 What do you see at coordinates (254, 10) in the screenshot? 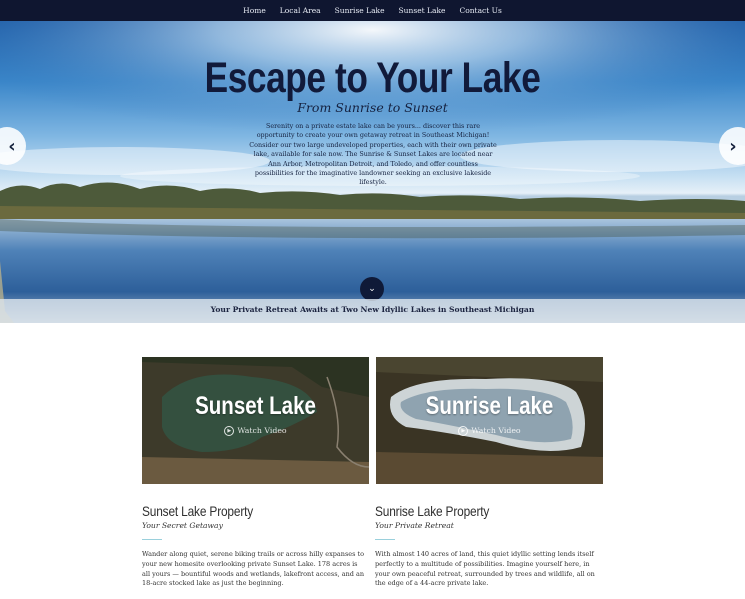
I see `nav-home: Home` at bounding box center [254, 10].